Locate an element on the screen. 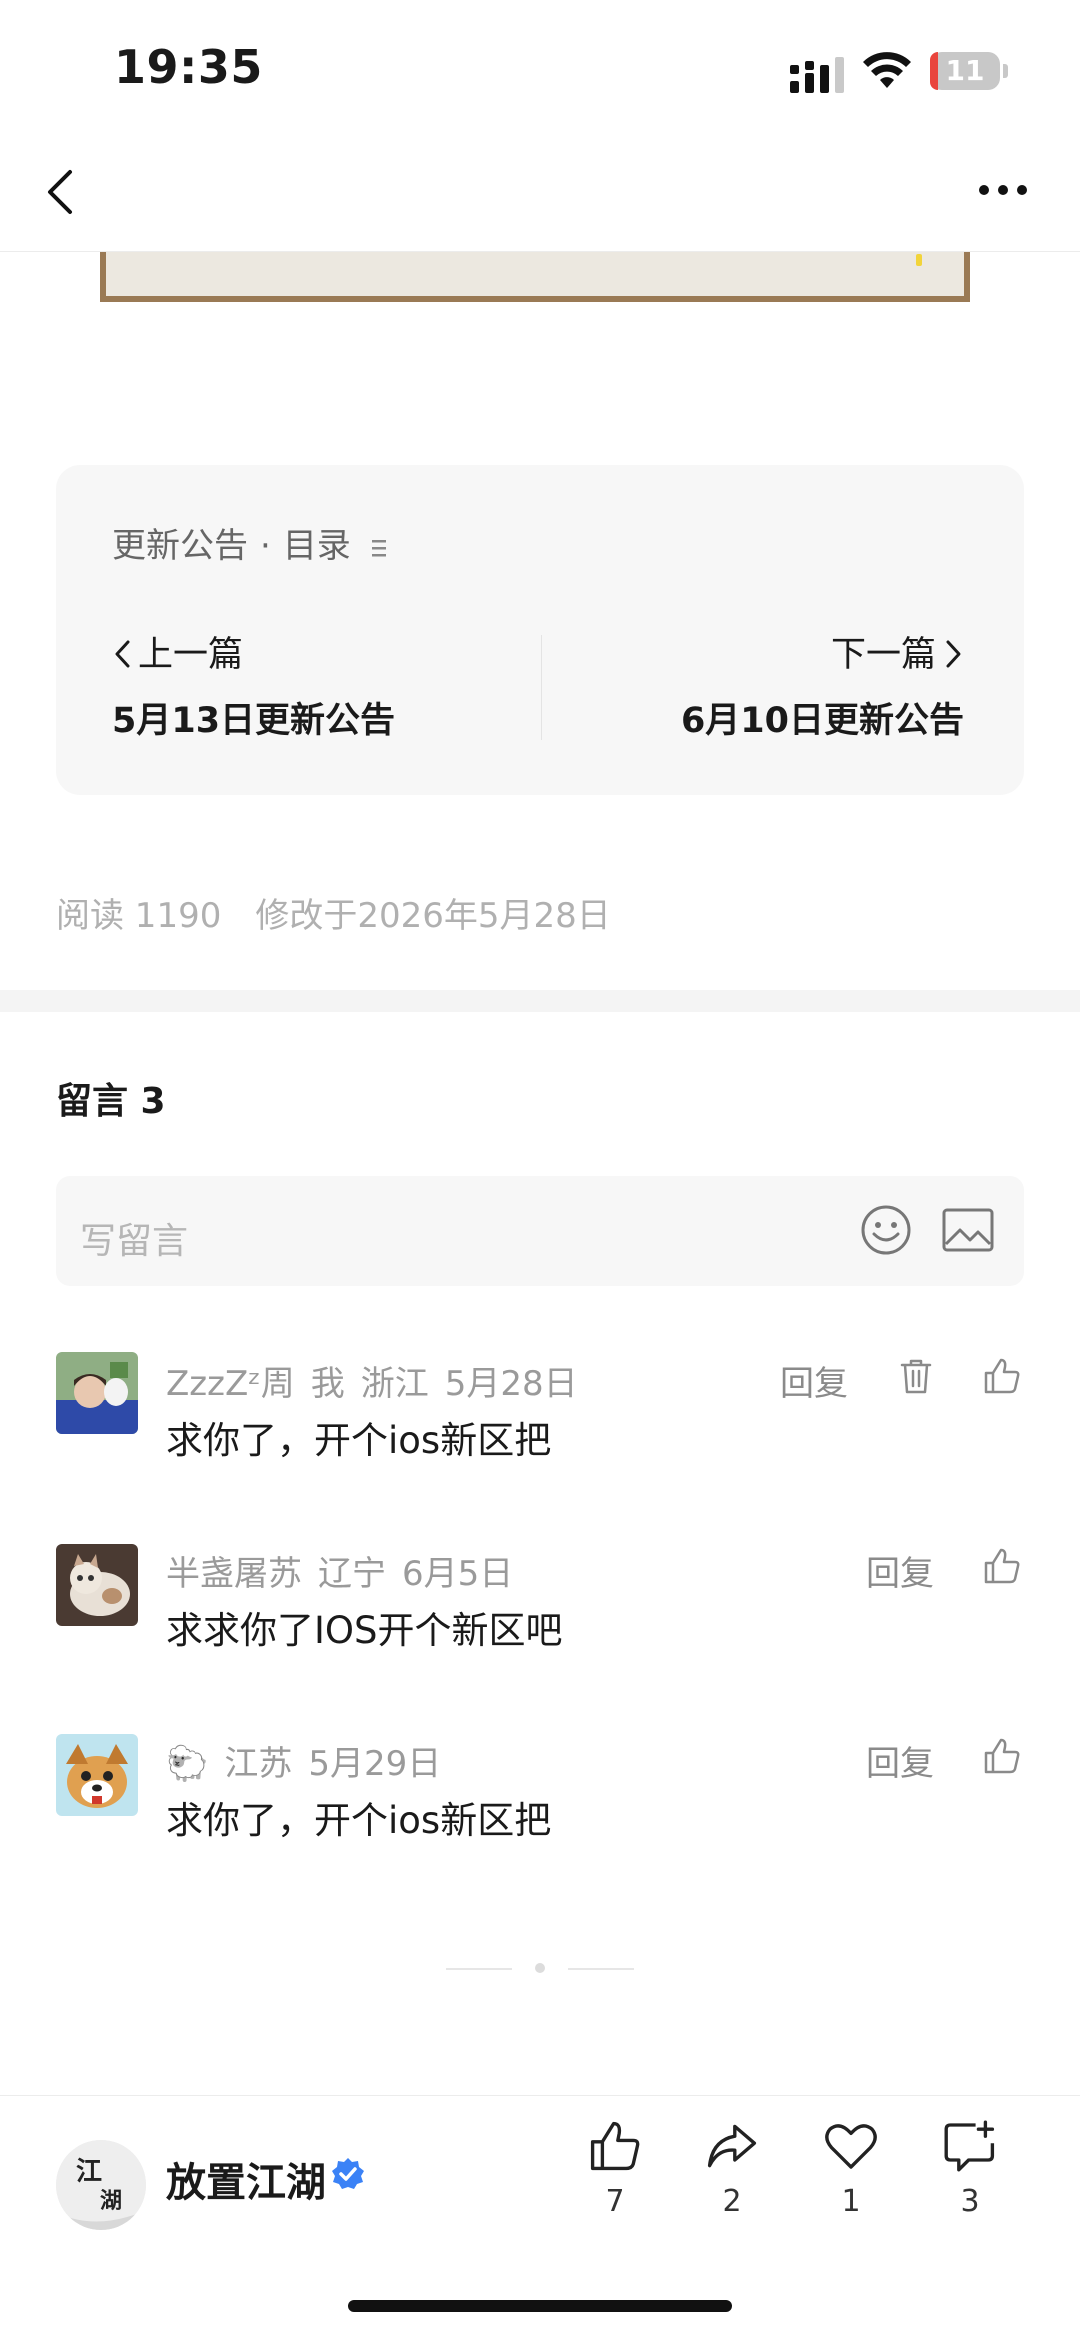 The height and width of the screenshot is (2337, 1080). favorite-action: 1 is located at coordinates (851, 2168).